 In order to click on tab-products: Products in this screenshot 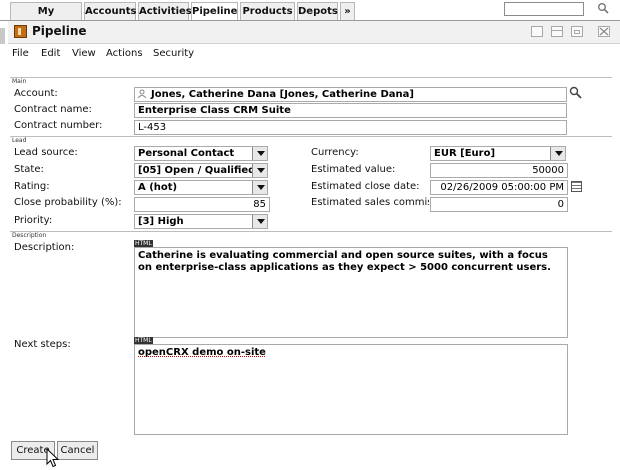, I will do `click(267, 11)`.